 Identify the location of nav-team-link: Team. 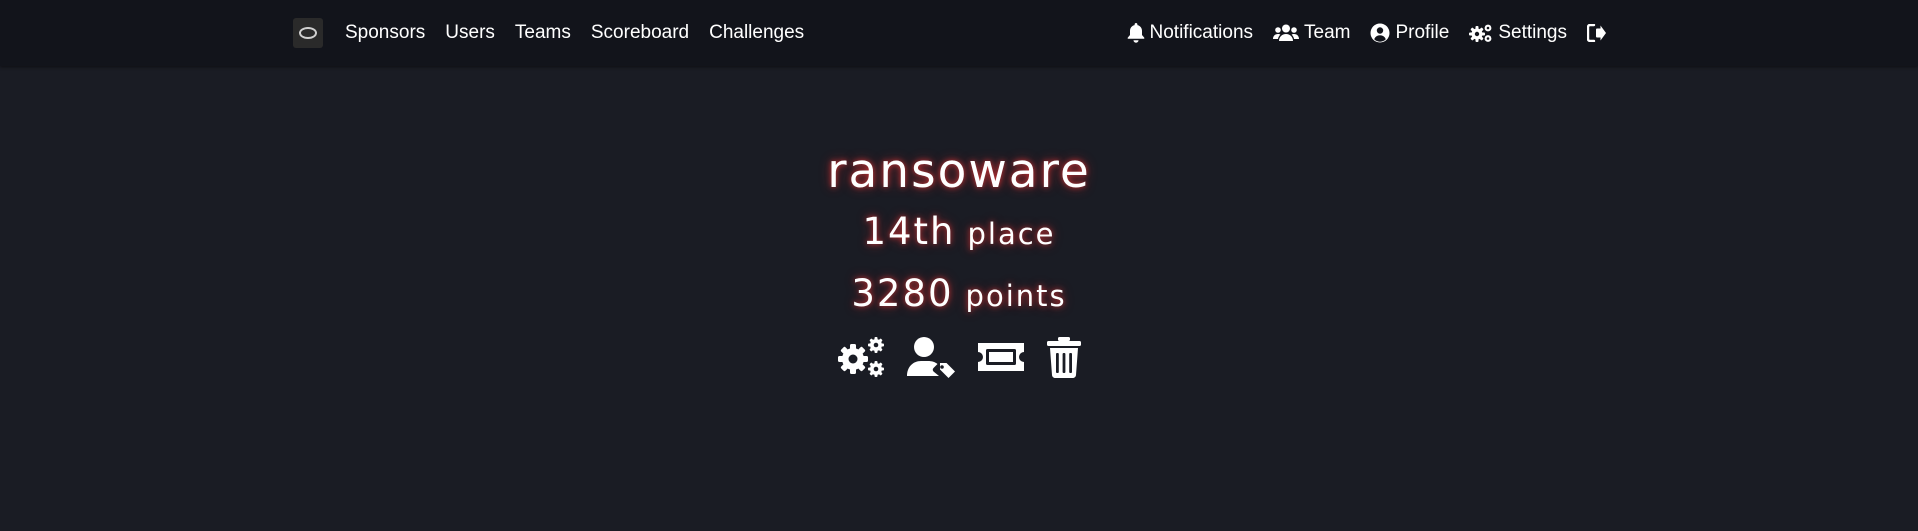
(1311, 33).